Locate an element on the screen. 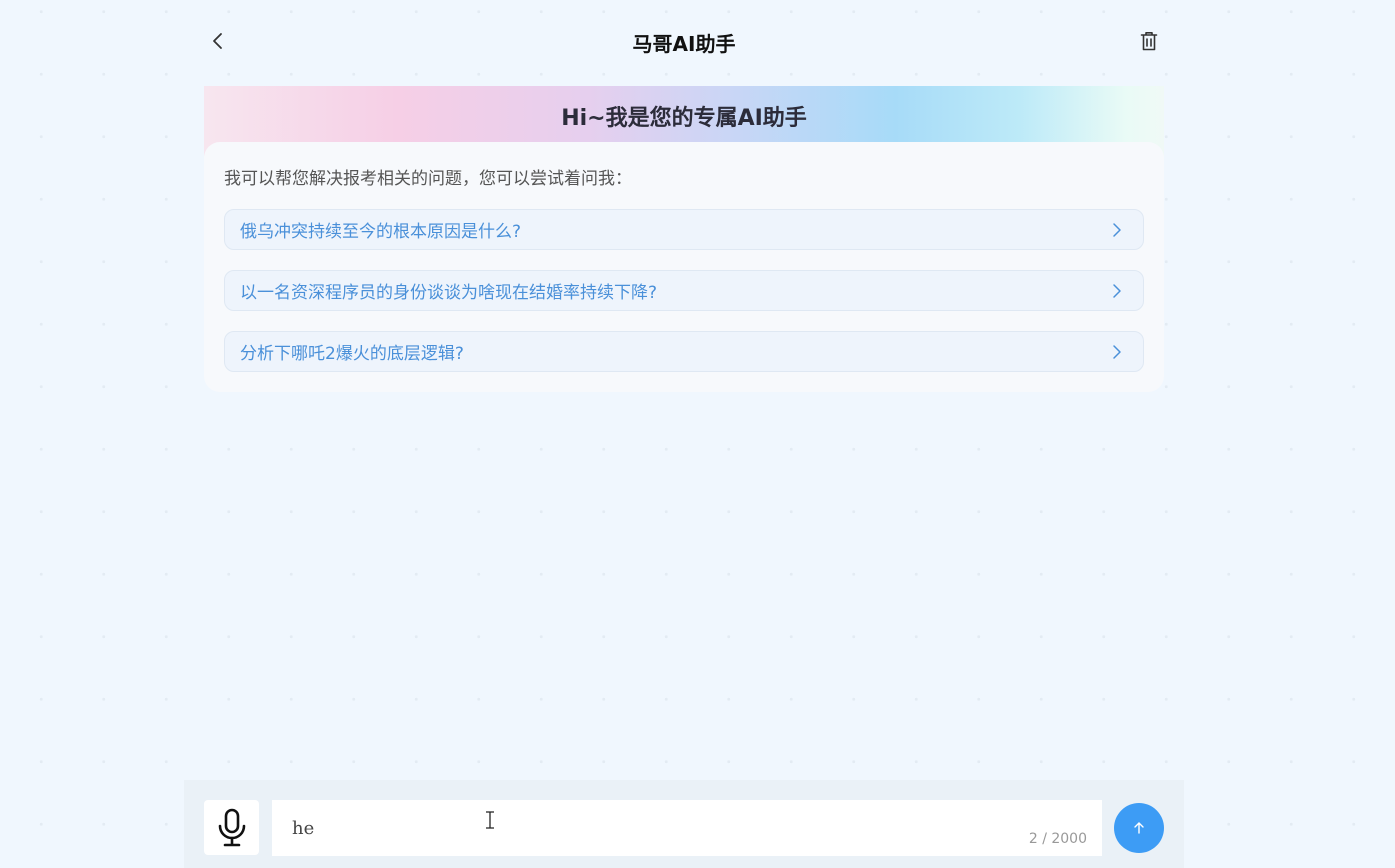 Image resolution: width=1395 pixels, height=868 pixels. suggestion-label: 以一名资深程序员的身份谈谈为啥现在结婚率持续下降? is located at coordinates (449, 293).